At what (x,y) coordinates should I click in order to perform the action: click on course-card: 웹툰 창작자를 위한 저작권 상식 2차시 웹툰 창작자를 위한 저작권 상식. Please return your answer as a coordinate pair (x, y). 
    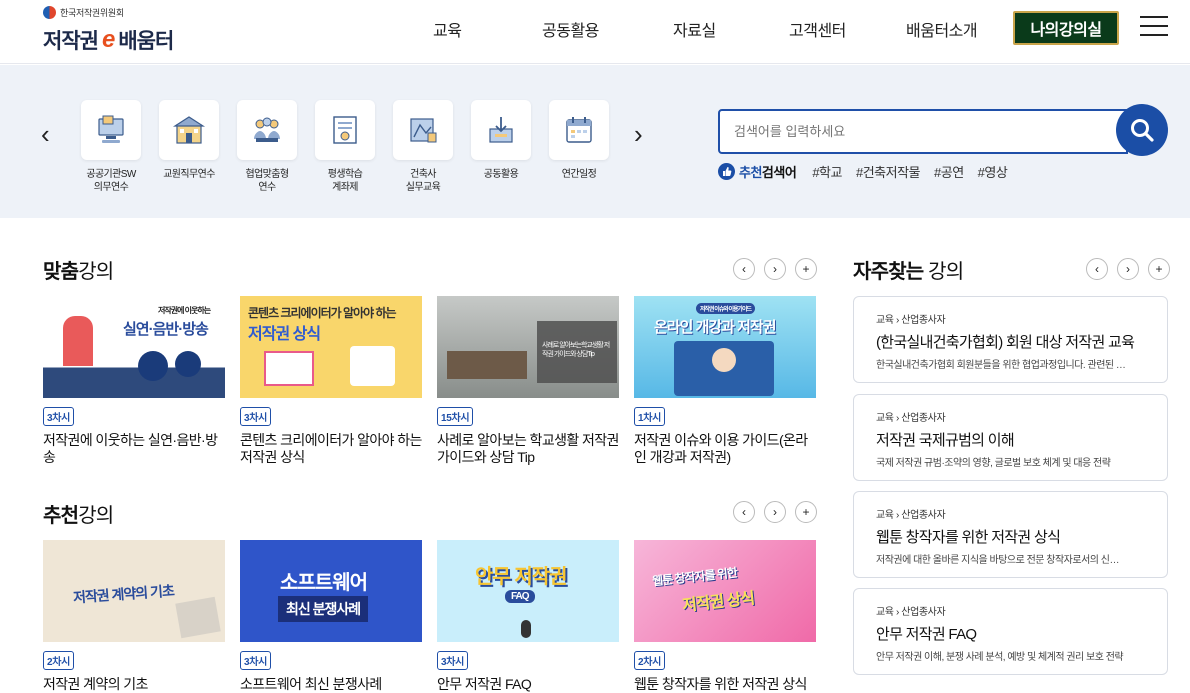
    Looking at the image, I should click on (725, 616).